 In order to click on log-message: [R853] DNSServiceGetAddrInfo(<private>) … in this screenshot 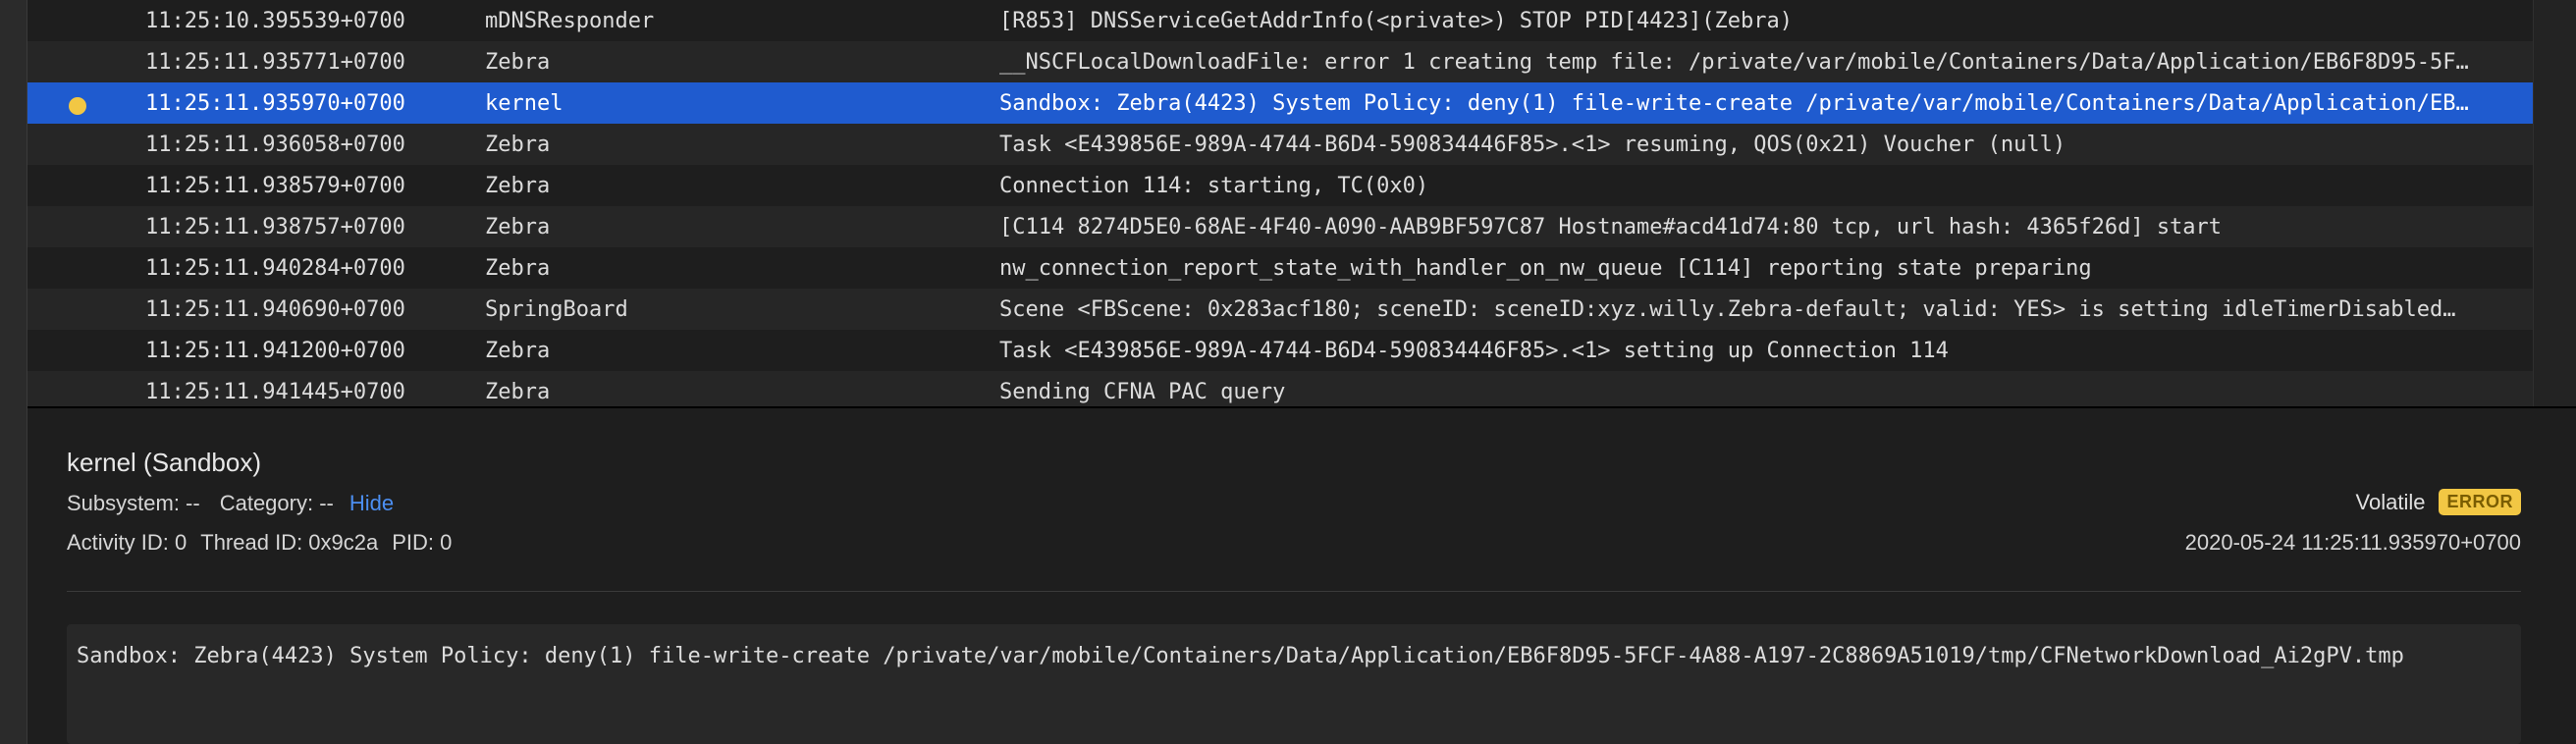, I will do `click(1396, 20)`.